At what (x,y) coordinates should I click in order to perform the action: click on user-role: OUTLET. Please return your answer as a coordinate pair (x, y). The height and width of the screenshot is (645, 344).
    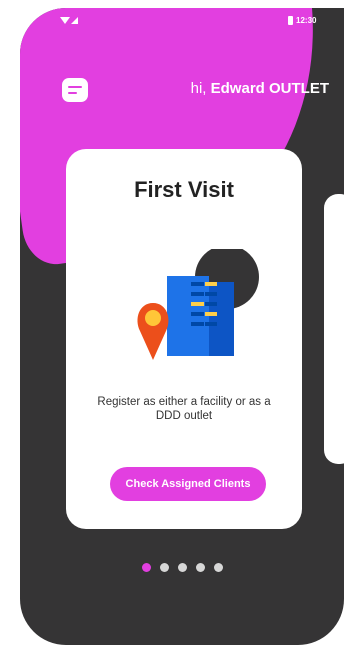
    Looking at the image, I should click on (299, 88).